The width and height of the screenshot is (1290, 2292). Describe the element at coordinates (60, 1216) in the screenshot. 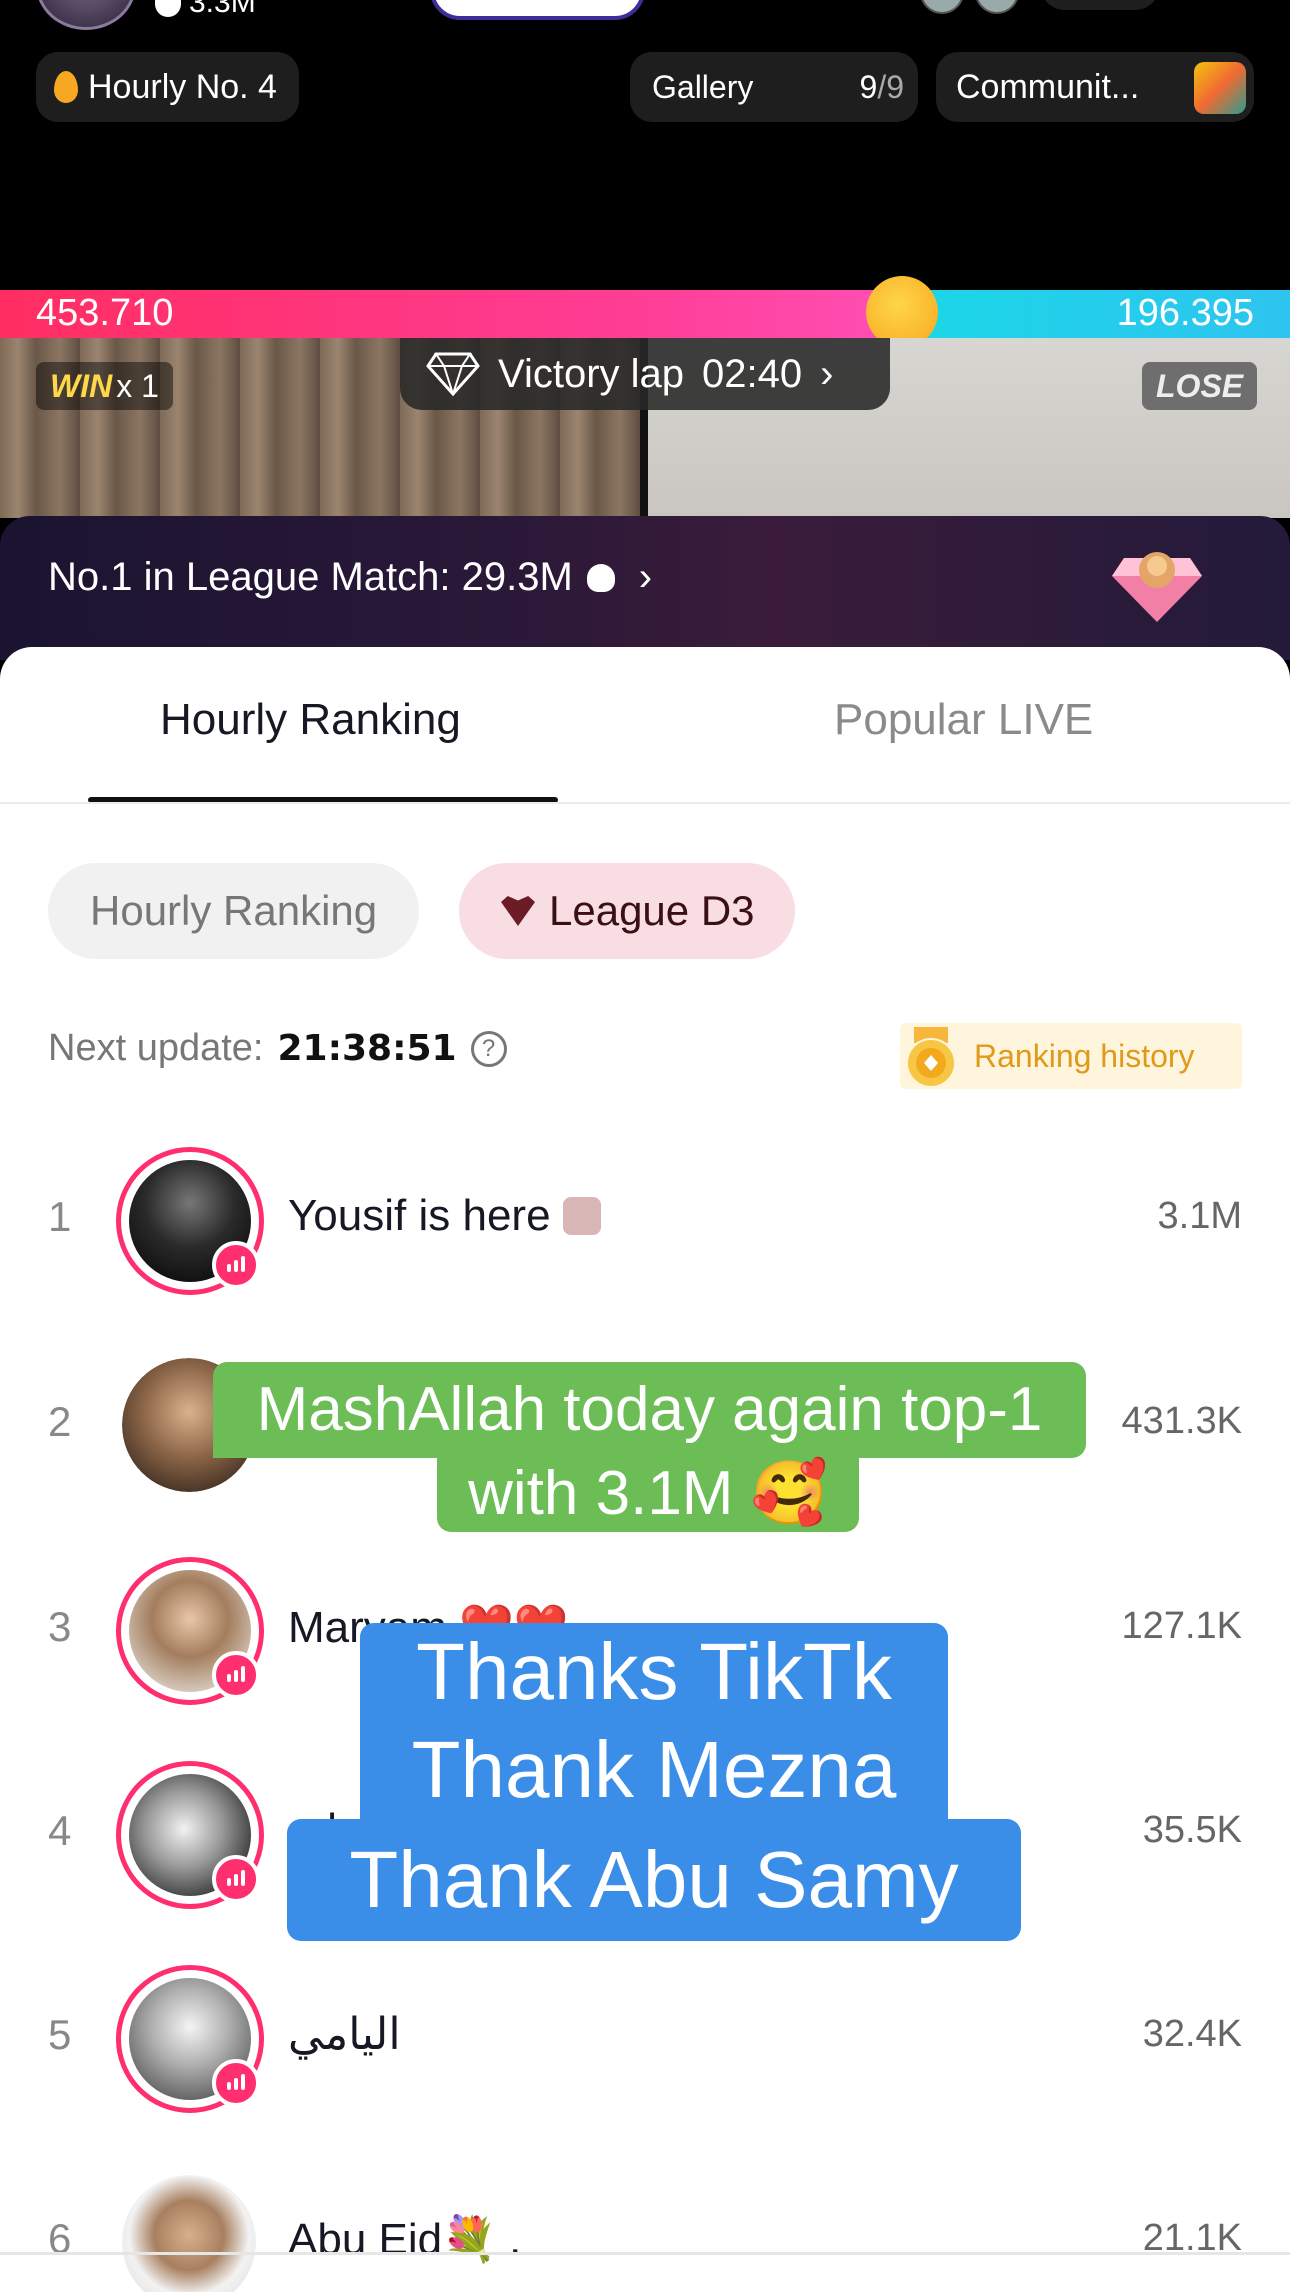

I see `rank-number: 1` at that location.